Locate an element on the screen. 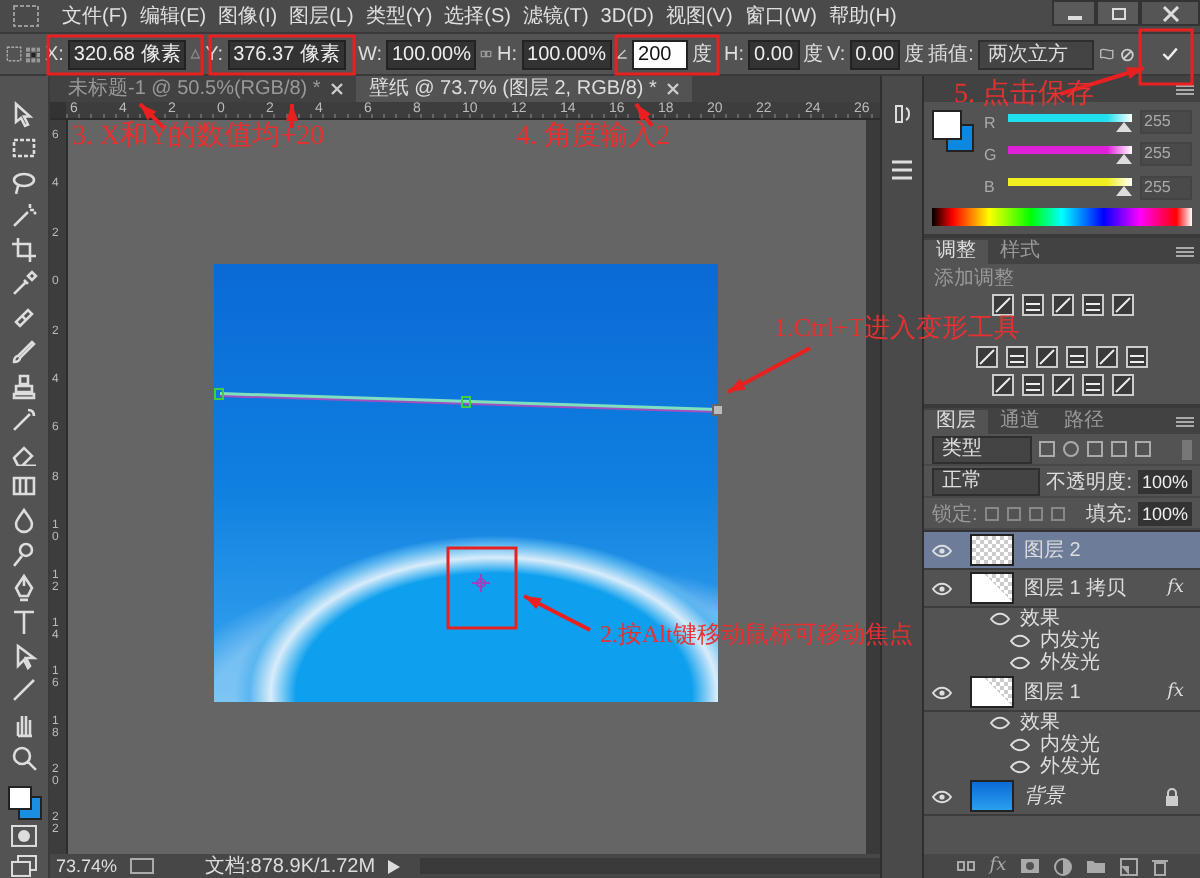  skew-v-field: 0.00 is located at coordinates (875, 54).